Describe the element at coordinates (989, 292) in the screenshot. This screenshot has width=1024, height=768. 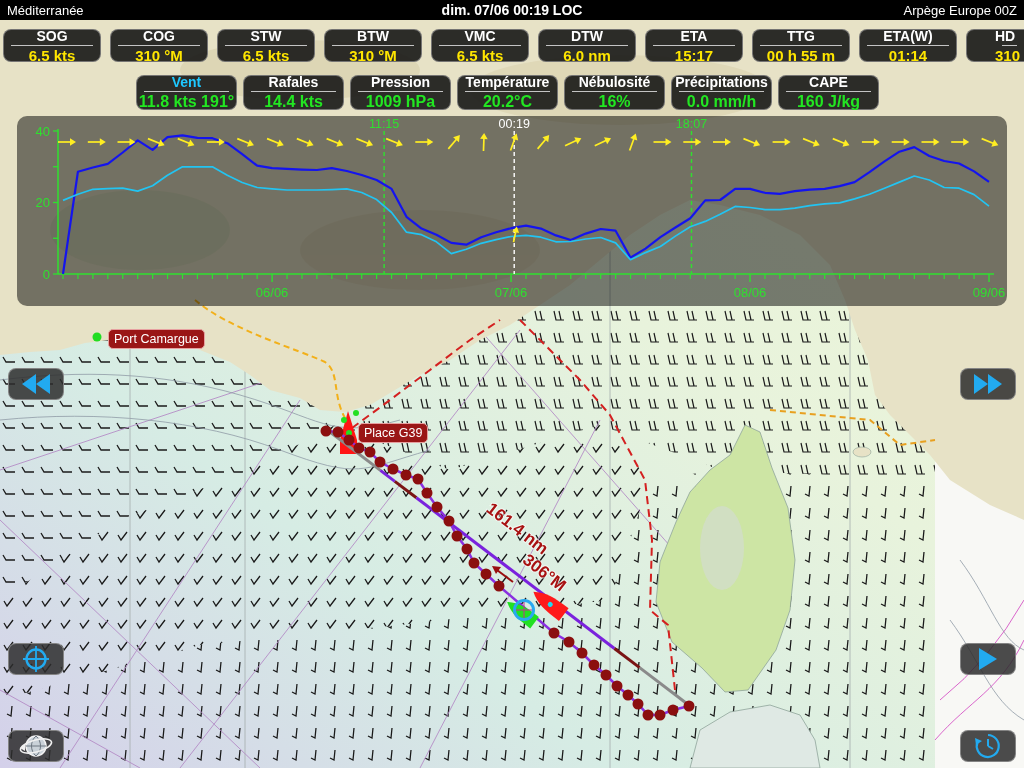
I see `axis-tick-label: 09/06` at that location.